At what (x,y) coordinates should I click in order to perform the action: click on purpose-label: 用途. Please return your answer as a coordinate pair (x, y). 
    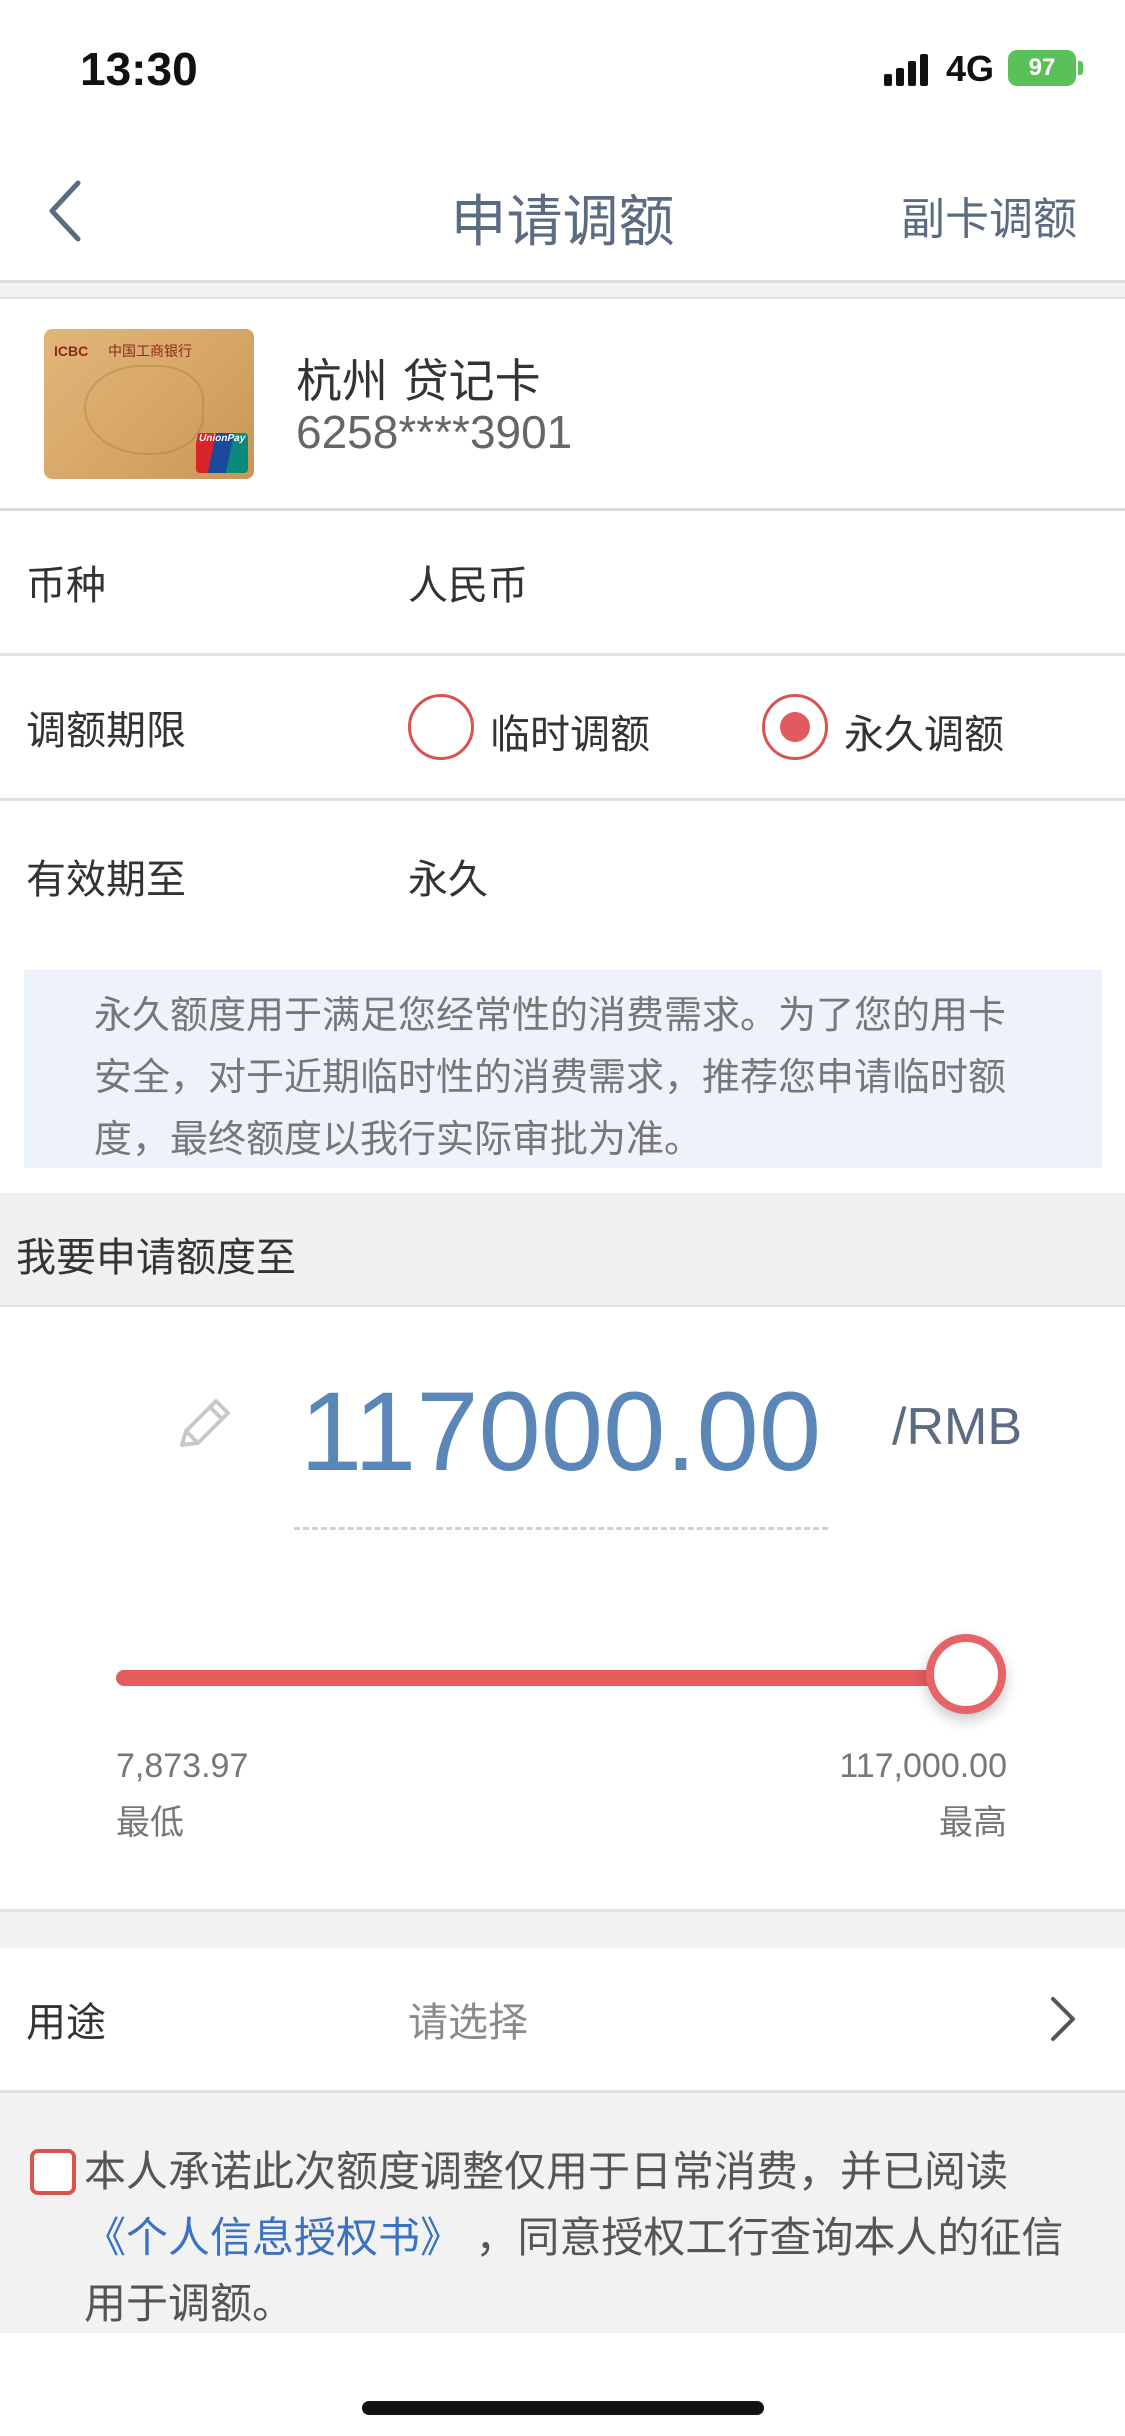
    Looking at the image, I should click on (66, 2023).